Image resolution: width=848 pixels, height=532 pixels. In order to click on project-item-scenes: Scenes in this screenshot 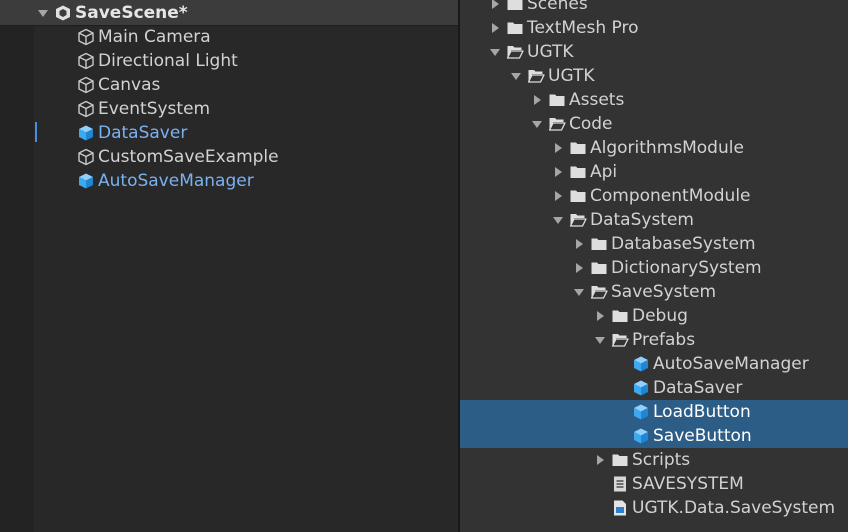, I will do `click(654, 8)`.